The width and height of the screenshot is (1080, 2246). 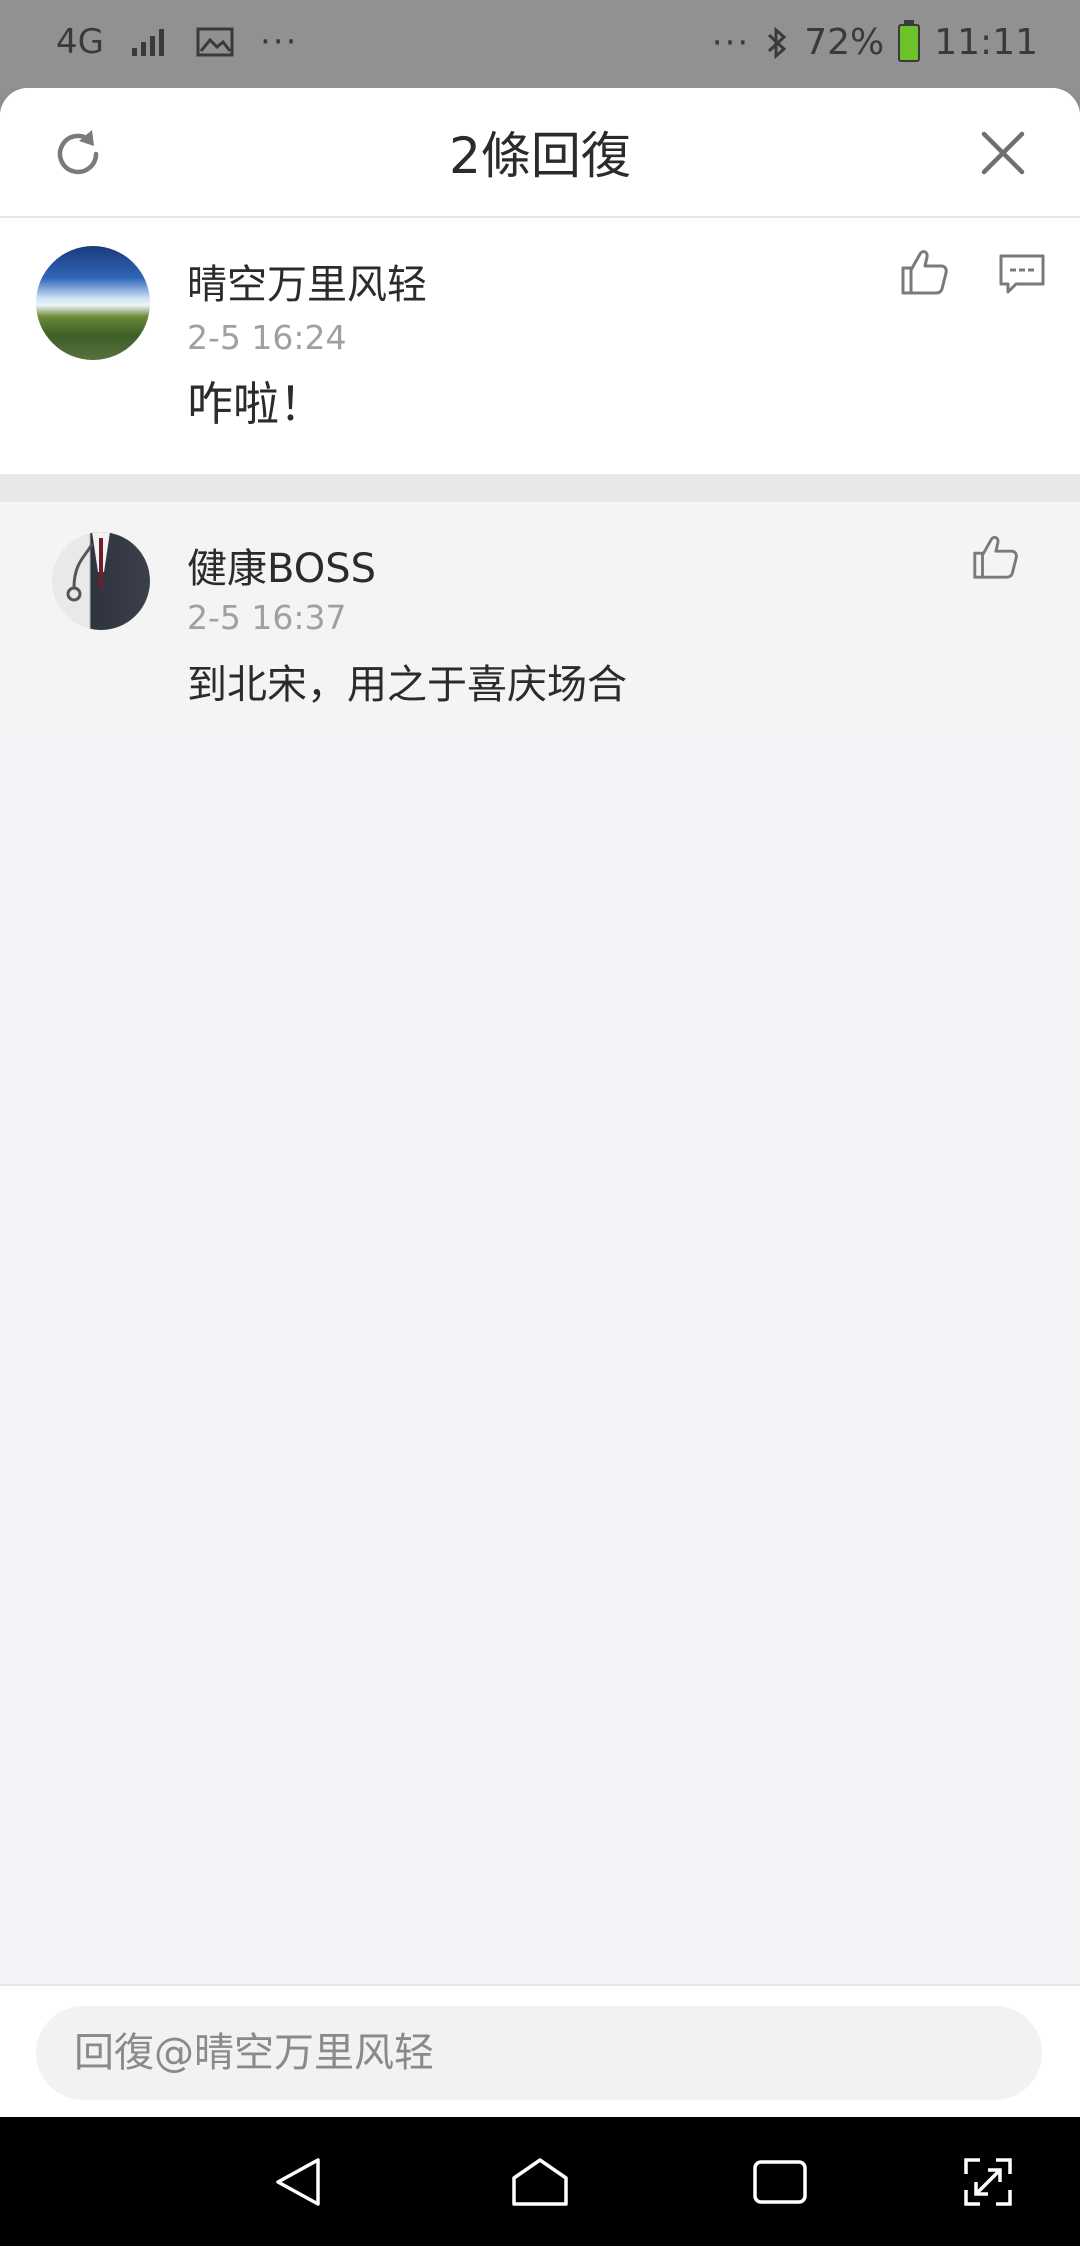 I want to click on reply-input-bar, so click(x=540, y=2050).